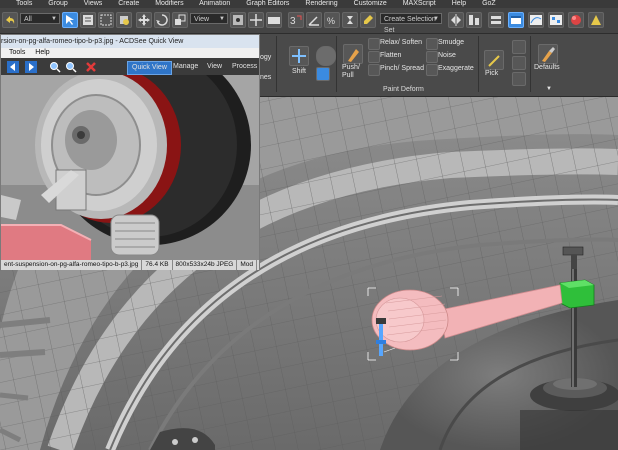  What do you see at coordinates (169, 3) in the screenshot?
I see `menu-modifiers: Modifiers` at bounding box center [169, 3].